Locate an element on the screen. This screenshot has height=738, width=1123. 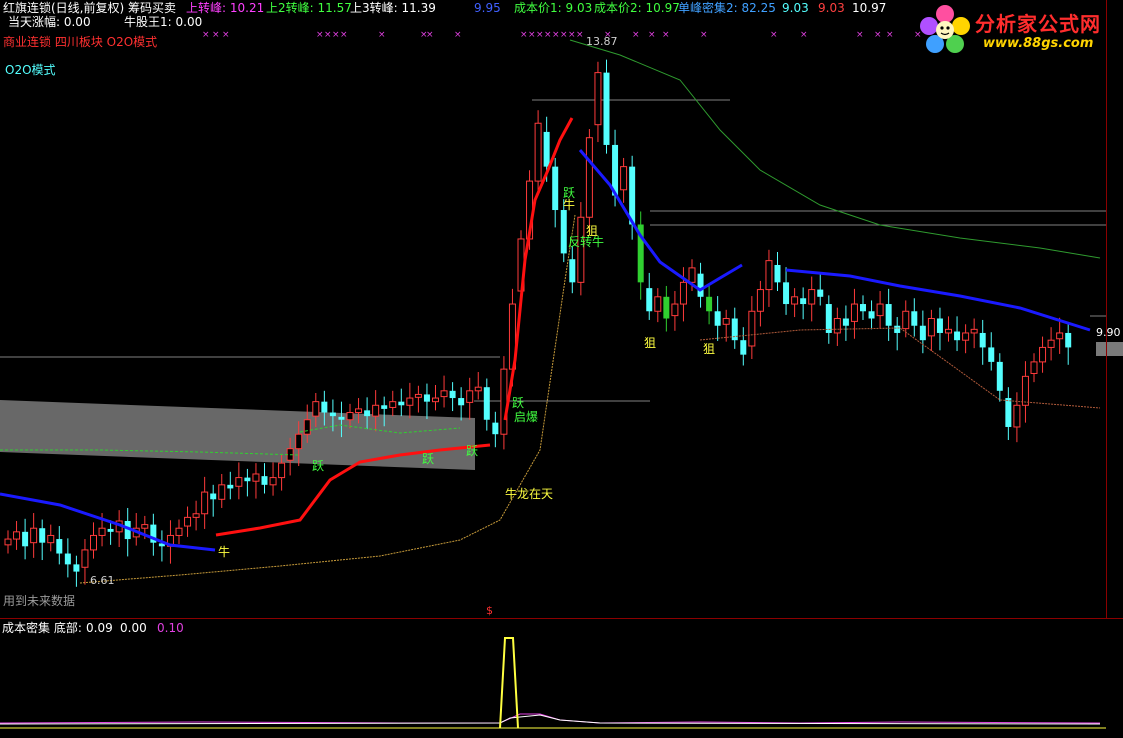
flower-logo-icon is located at coordinates (945, 29).